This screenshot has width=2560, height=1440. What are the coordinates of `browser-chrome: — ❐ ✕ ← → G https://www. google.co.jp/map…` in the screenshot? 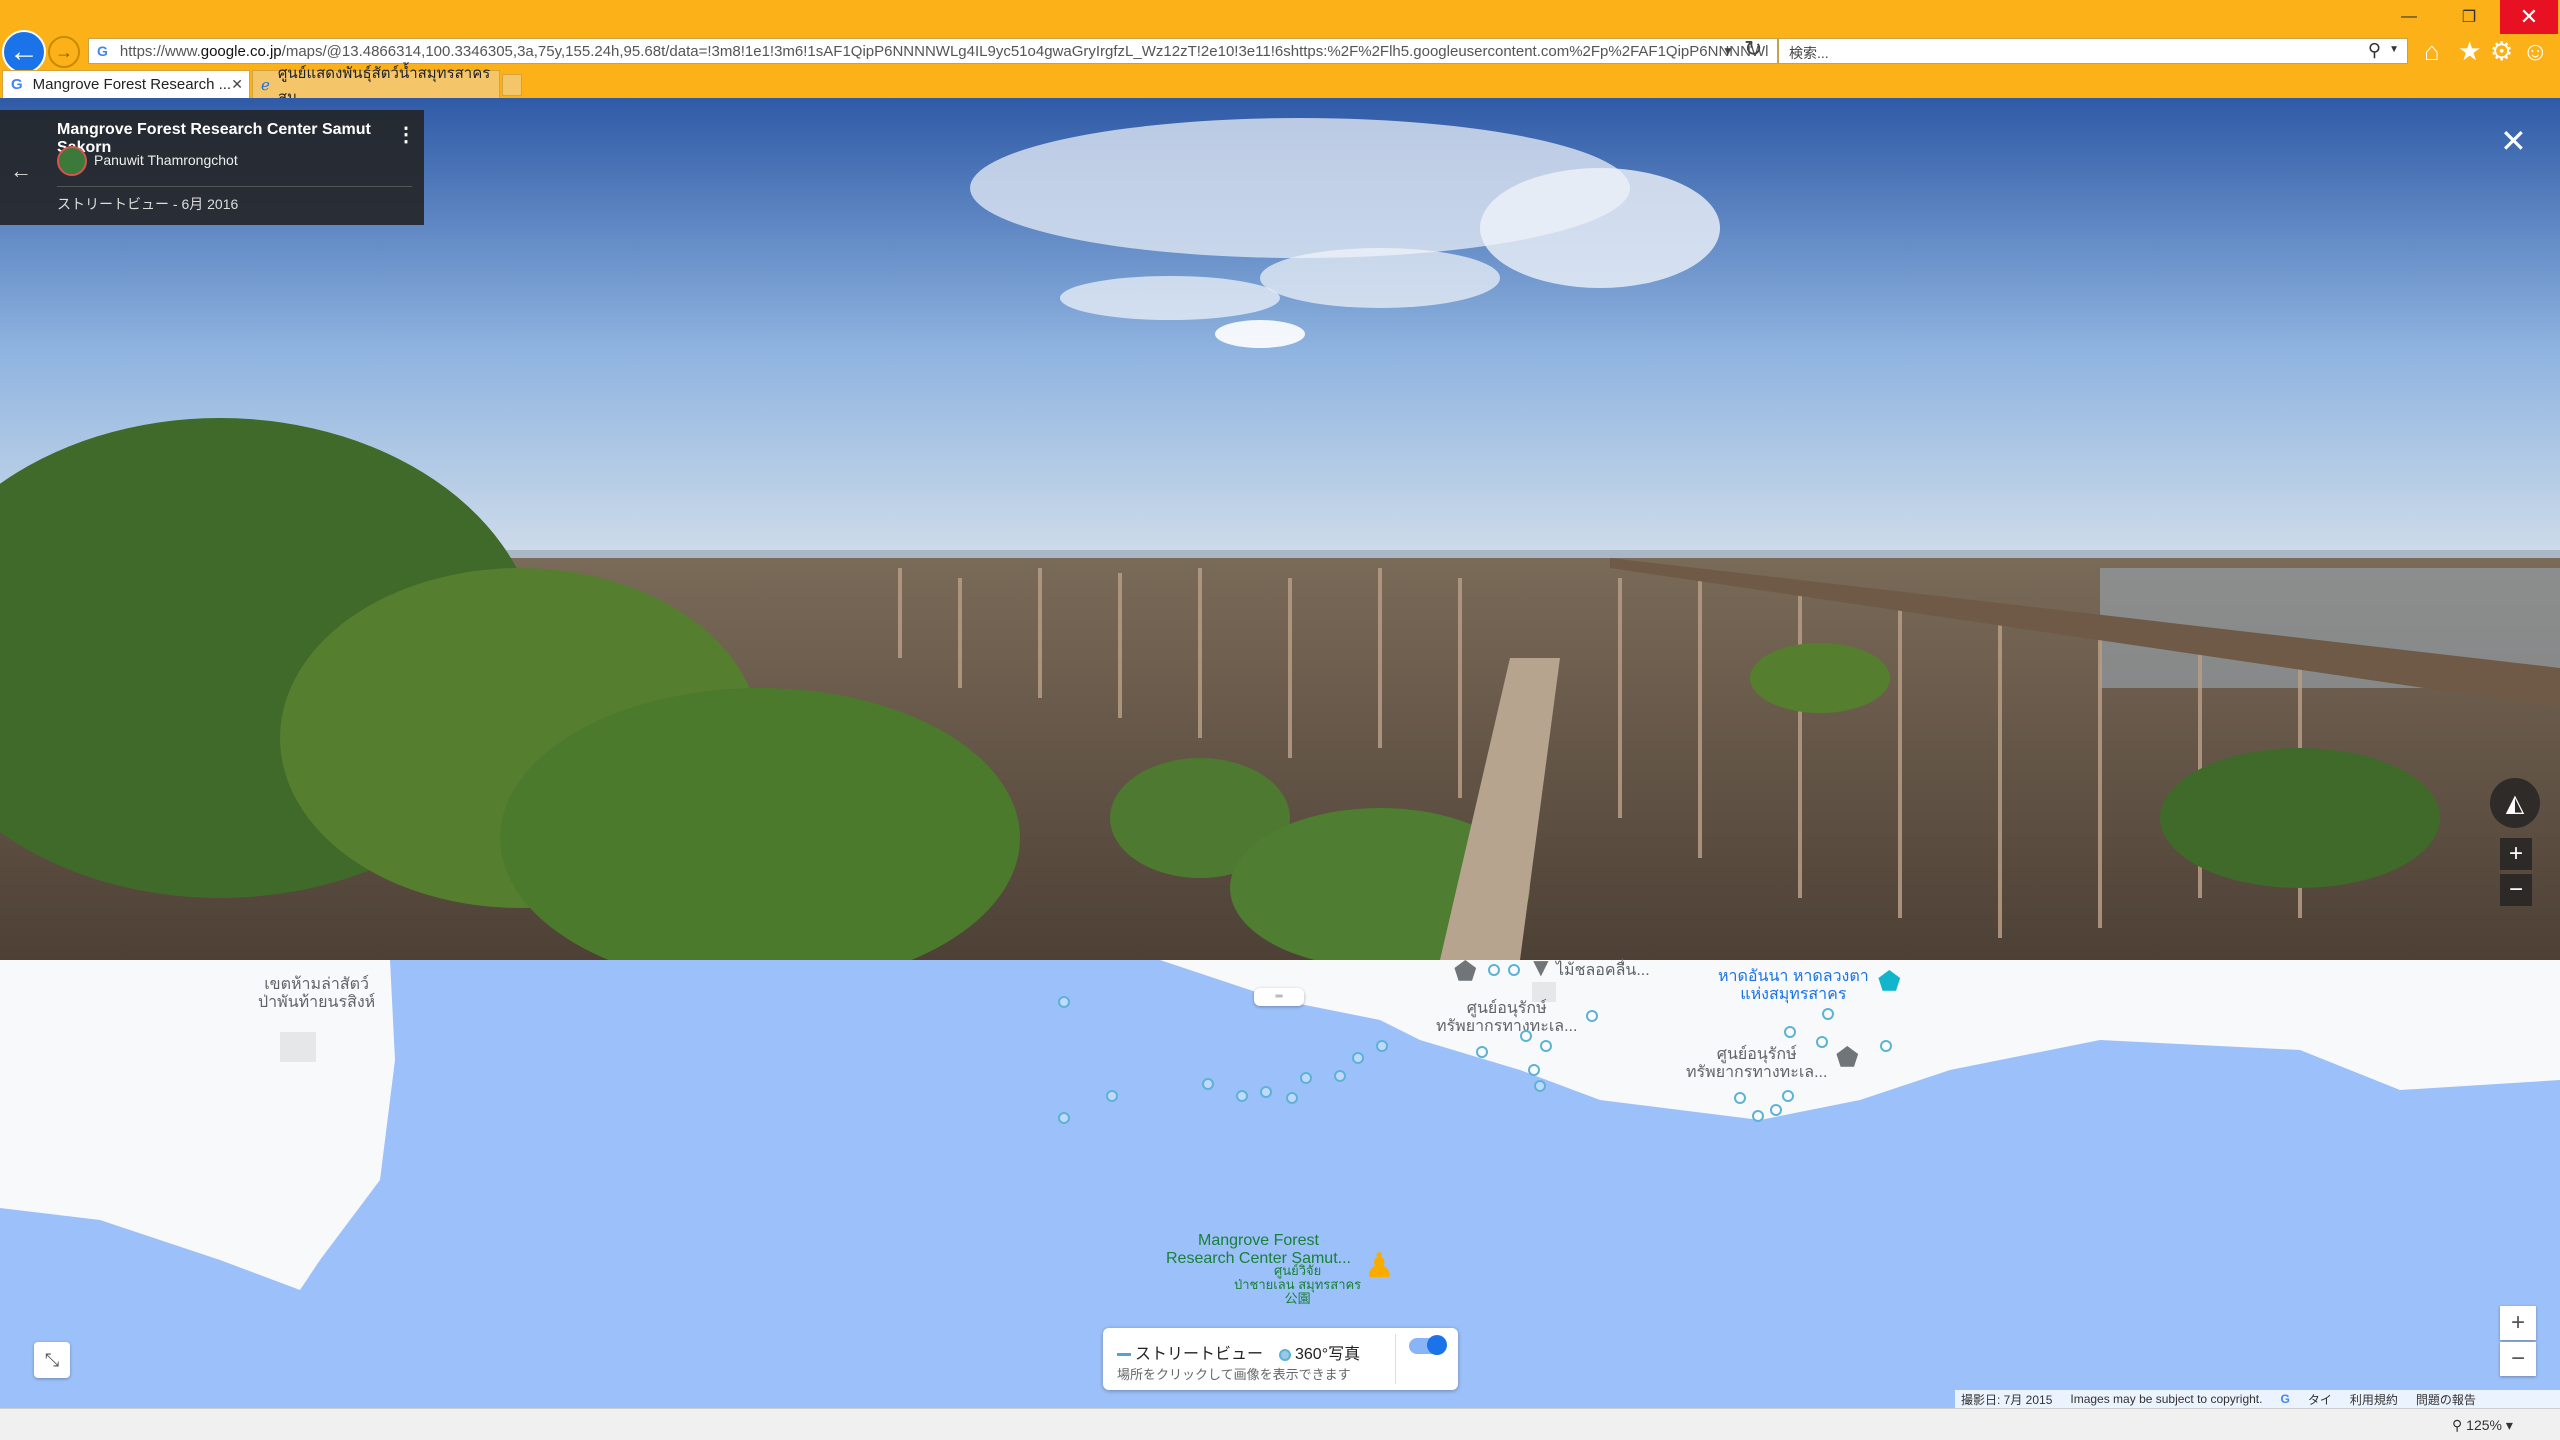 It's located at (1280, 53).